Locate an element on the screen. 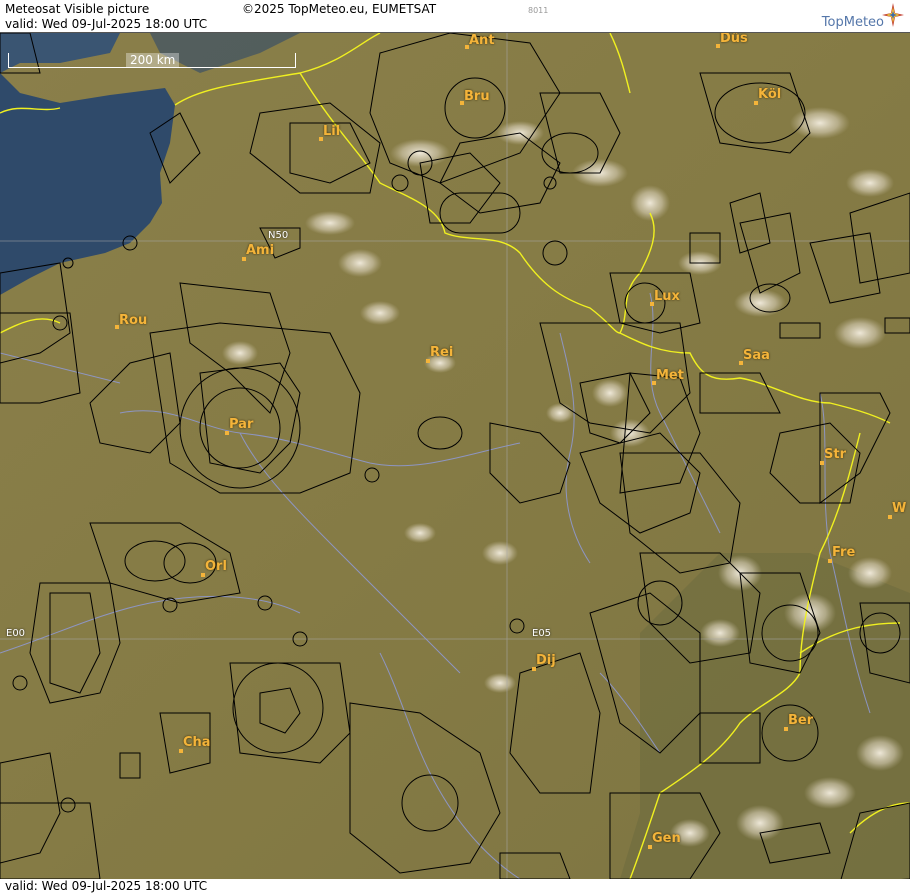 The height and width of the screenshot is (893, 910). grid-label-e00: E00 is located at coordinates (16, 633).